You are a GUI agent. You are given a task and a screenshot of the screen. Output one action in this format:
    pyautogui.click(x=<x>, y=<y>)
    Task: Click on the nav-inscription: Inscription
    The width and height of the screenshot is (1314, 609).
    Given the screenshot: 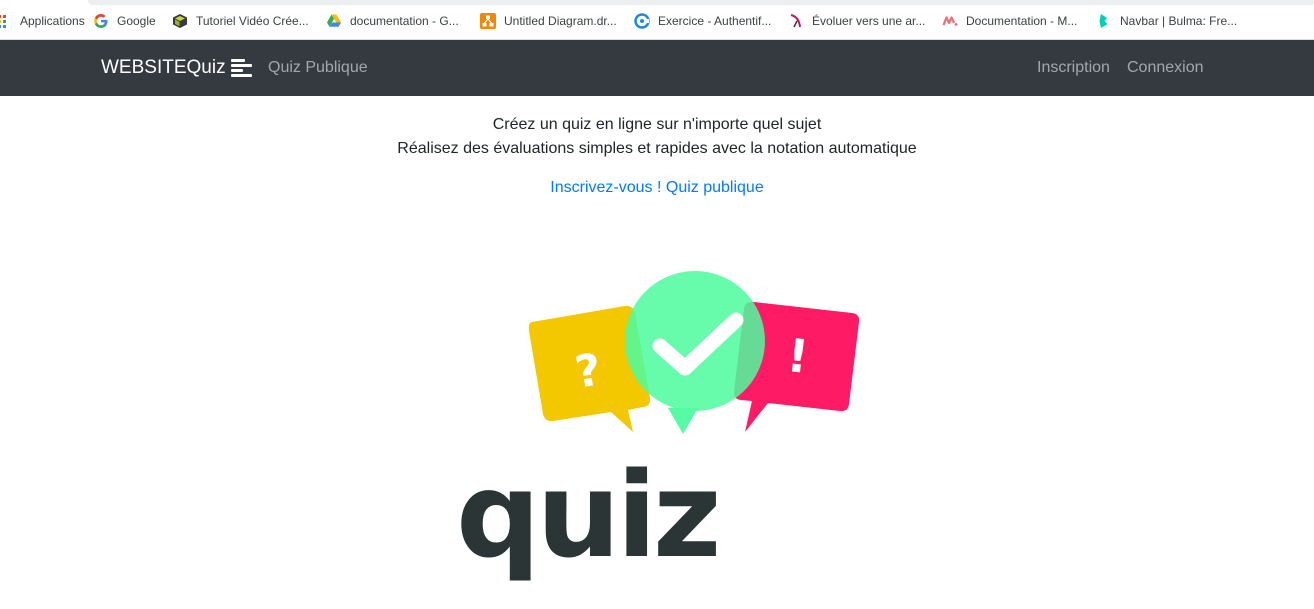 What is the action you would take?
    pyautogui.click(x=1073, y=68)
    